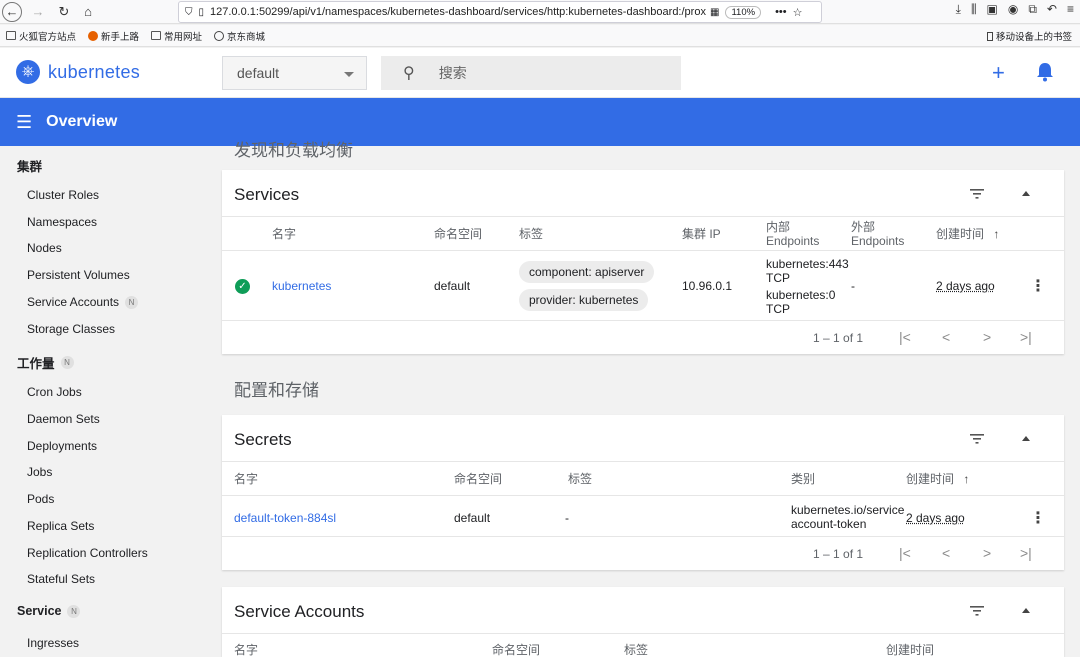 The width and height of the screenshot is (1080, 657). I want to click on sidebar-item-label: Cluster Roles, so click(63, 195).